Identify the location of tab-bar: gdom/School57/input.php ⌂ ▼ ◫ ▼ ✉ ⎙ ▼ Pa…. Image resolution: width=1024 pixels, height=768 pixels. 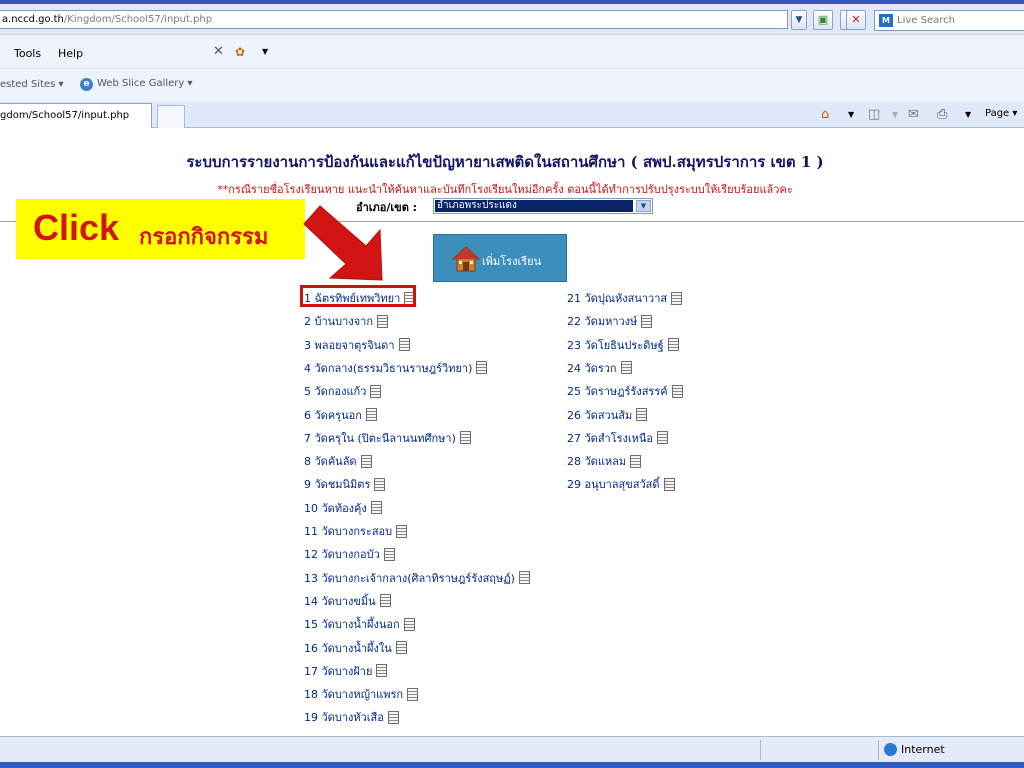
(512, 115).